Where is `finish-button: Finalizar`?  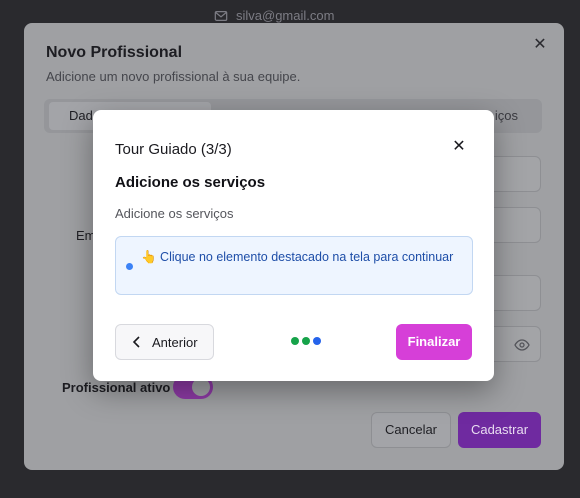 finish-button: Finalizar is located at coordinates (434, 342).